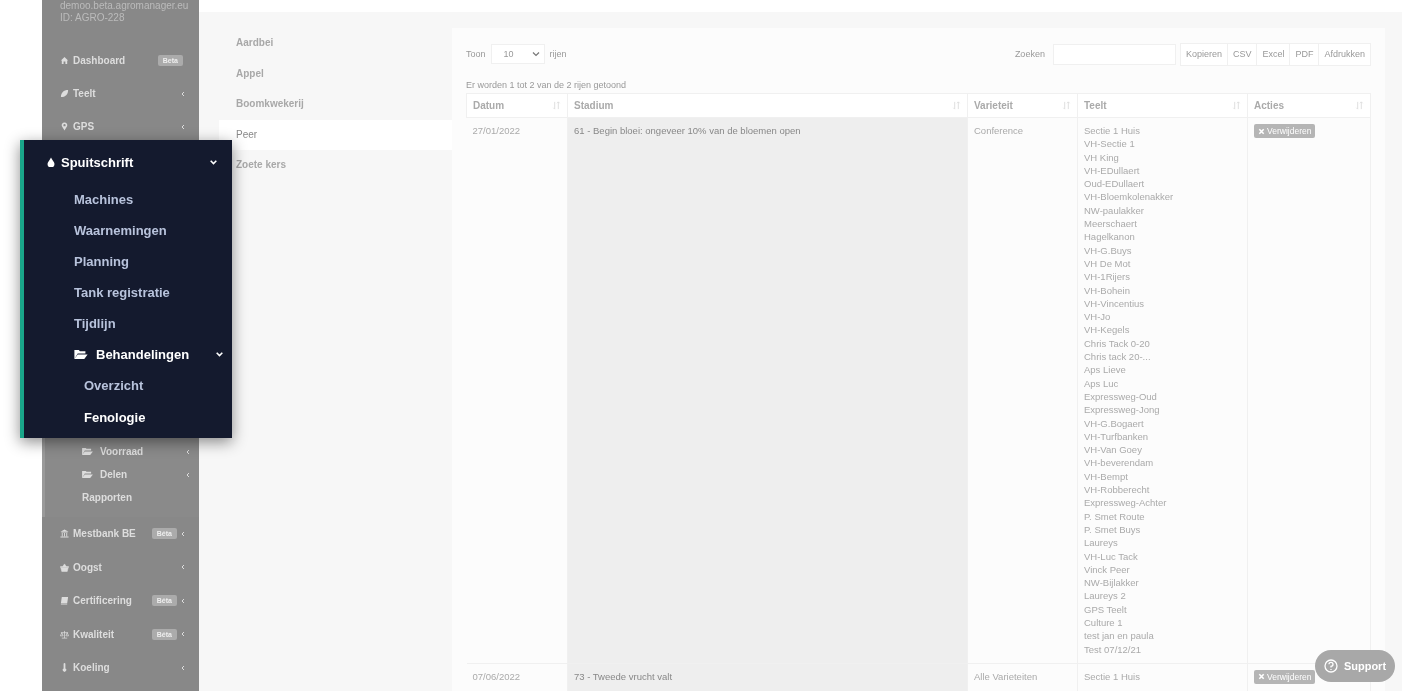 The width and height of the screenshot is (1402, 691). I want to click on table-cell: 07/06/2022, so click(517, 677).